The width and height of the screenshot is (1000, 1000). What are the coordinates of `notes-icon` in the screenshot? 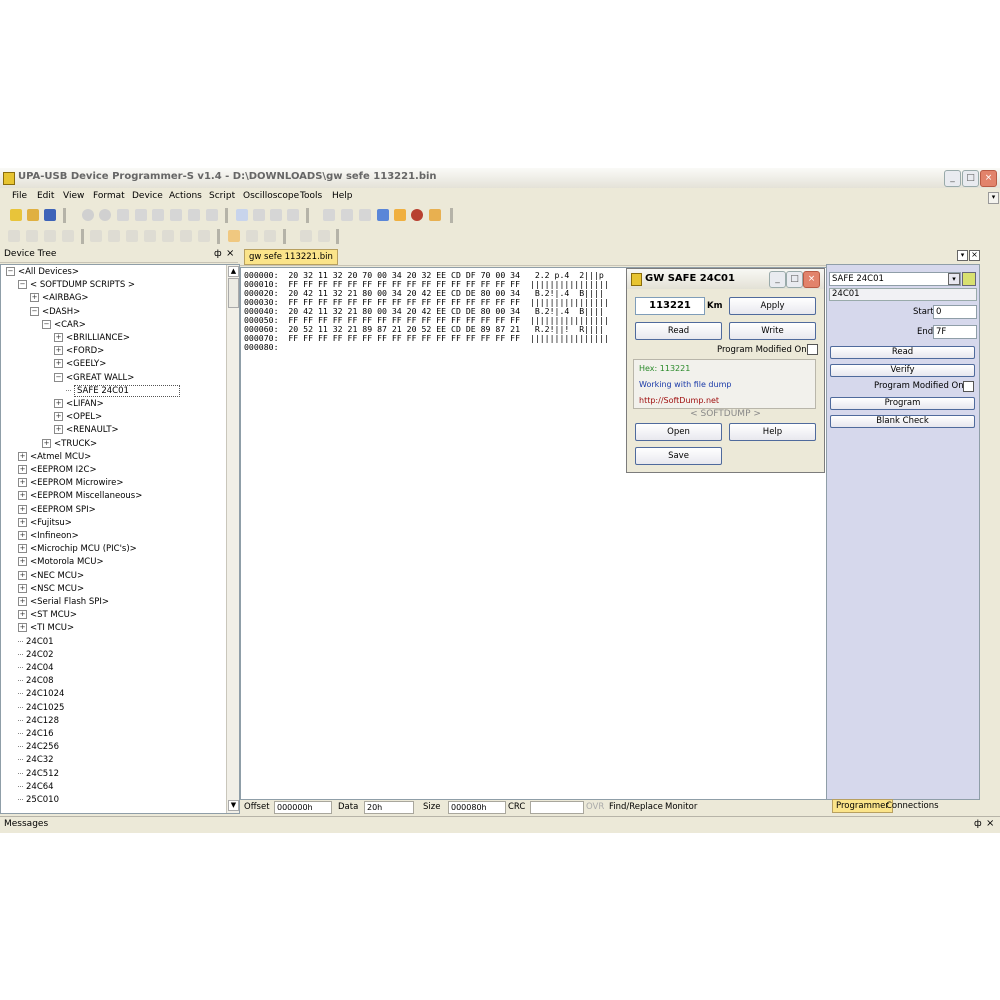 It's located at (400, 215).